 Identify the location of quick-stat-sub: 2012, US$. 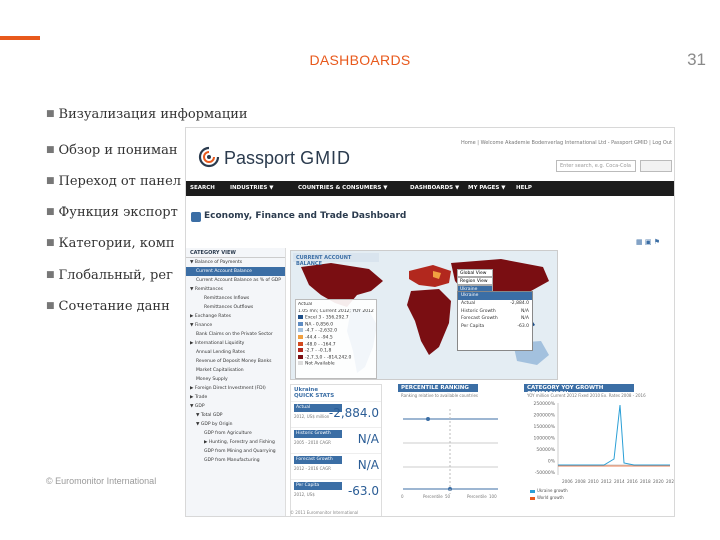
(304, 494).